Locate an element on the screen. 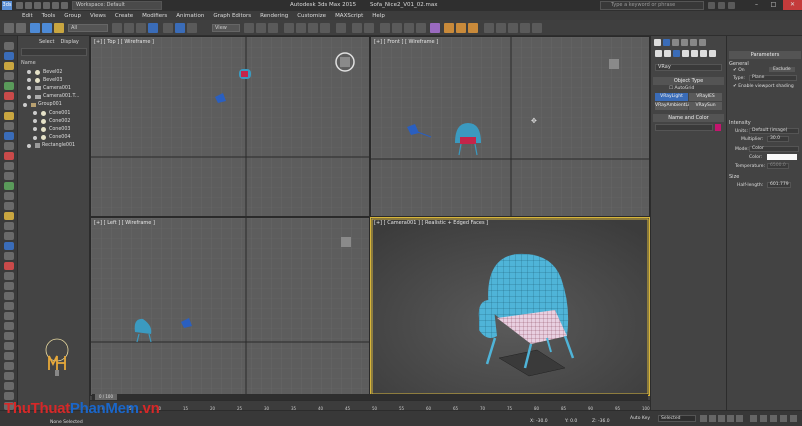 The height and width of the screenshot is (426, 802). menu-help: Help is located at coordinates (378, 16).